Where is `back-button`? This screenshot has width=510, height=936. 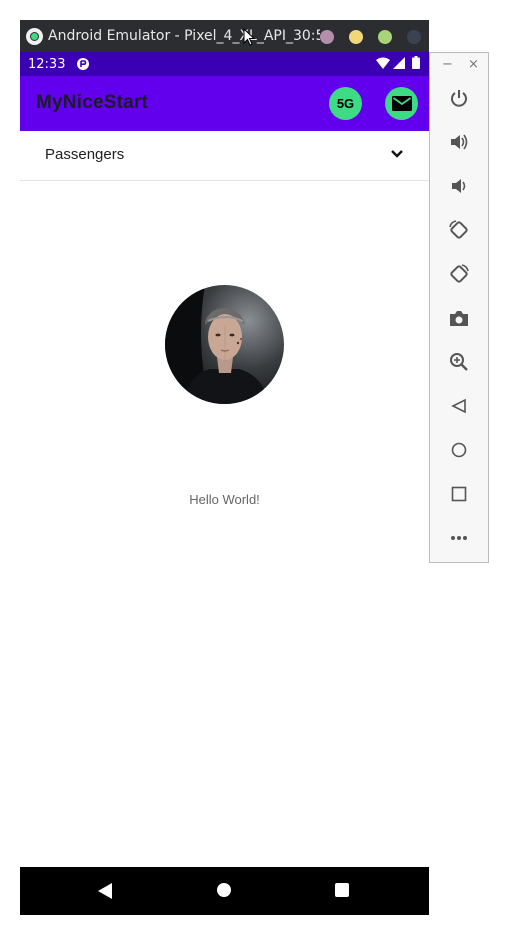
back-button is located at coordinates (459, 406).